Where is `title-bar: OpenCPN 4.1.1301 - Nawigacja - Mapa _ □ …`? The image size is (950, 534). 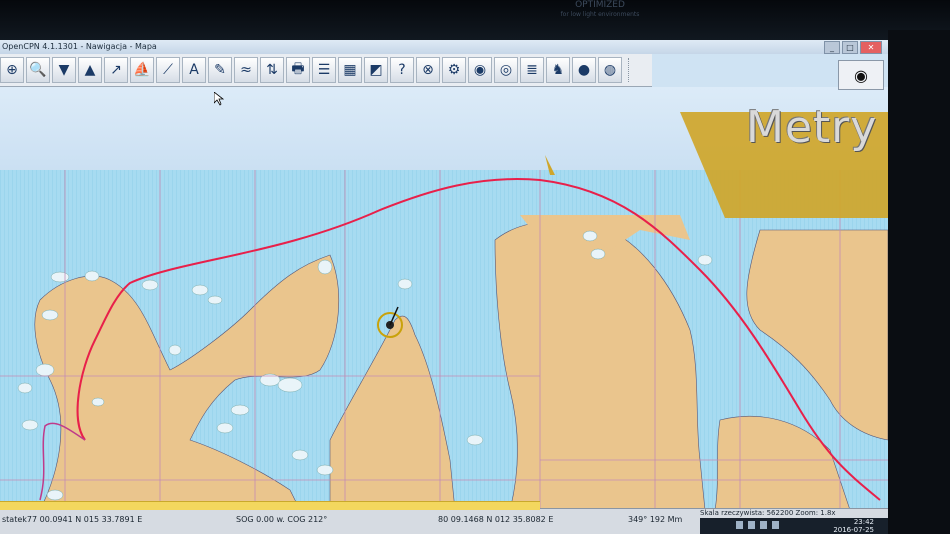
title-bar: OpenCPN 4.1.1301 - Nawigacja - Mapa _ □ … is located at coordinates (444, 47).